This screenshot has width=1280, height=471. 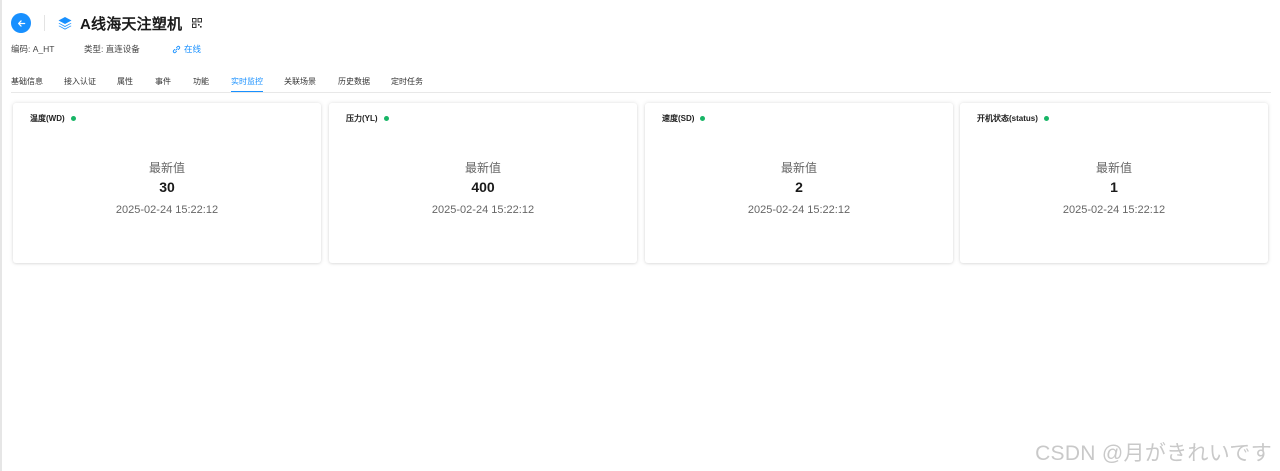 What do you see at coordinates (125, 82) in the screenshot?
I see `tab-properties: 属性` at bounding box center [125, 82].